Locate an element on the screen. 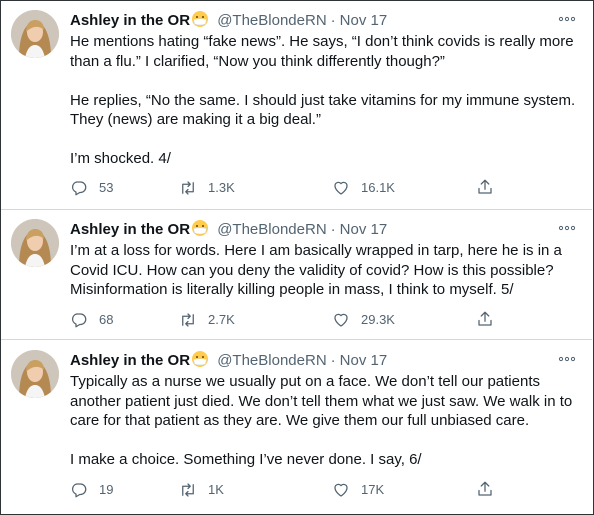  like-button: 29.3K is located at coordinates (363, 320).